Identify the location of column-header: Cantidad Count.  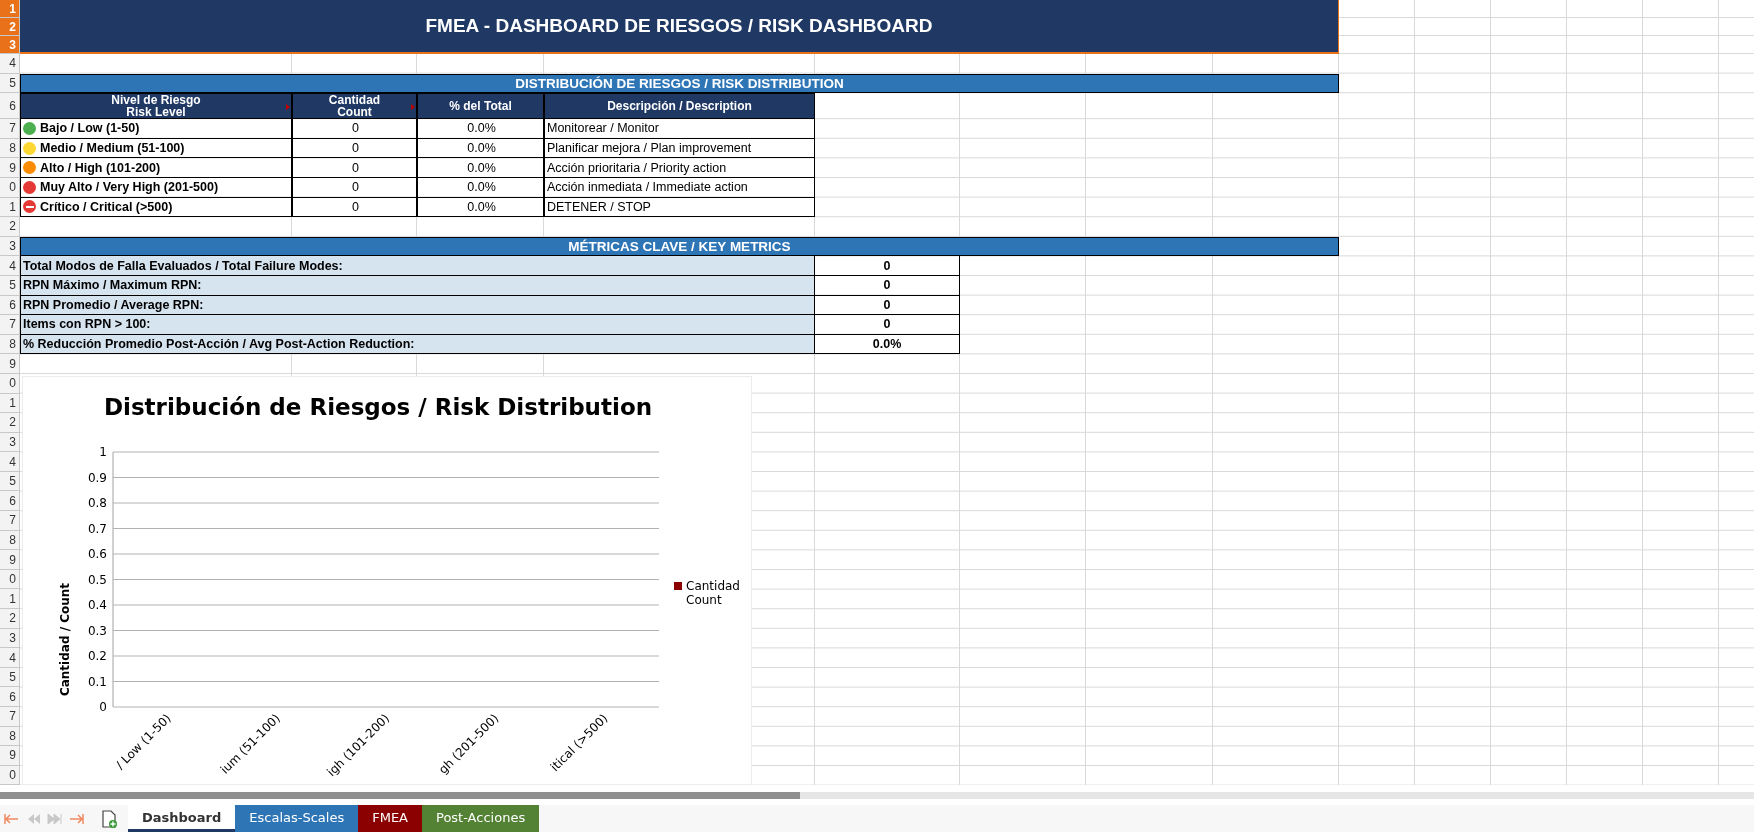
(354, 106).